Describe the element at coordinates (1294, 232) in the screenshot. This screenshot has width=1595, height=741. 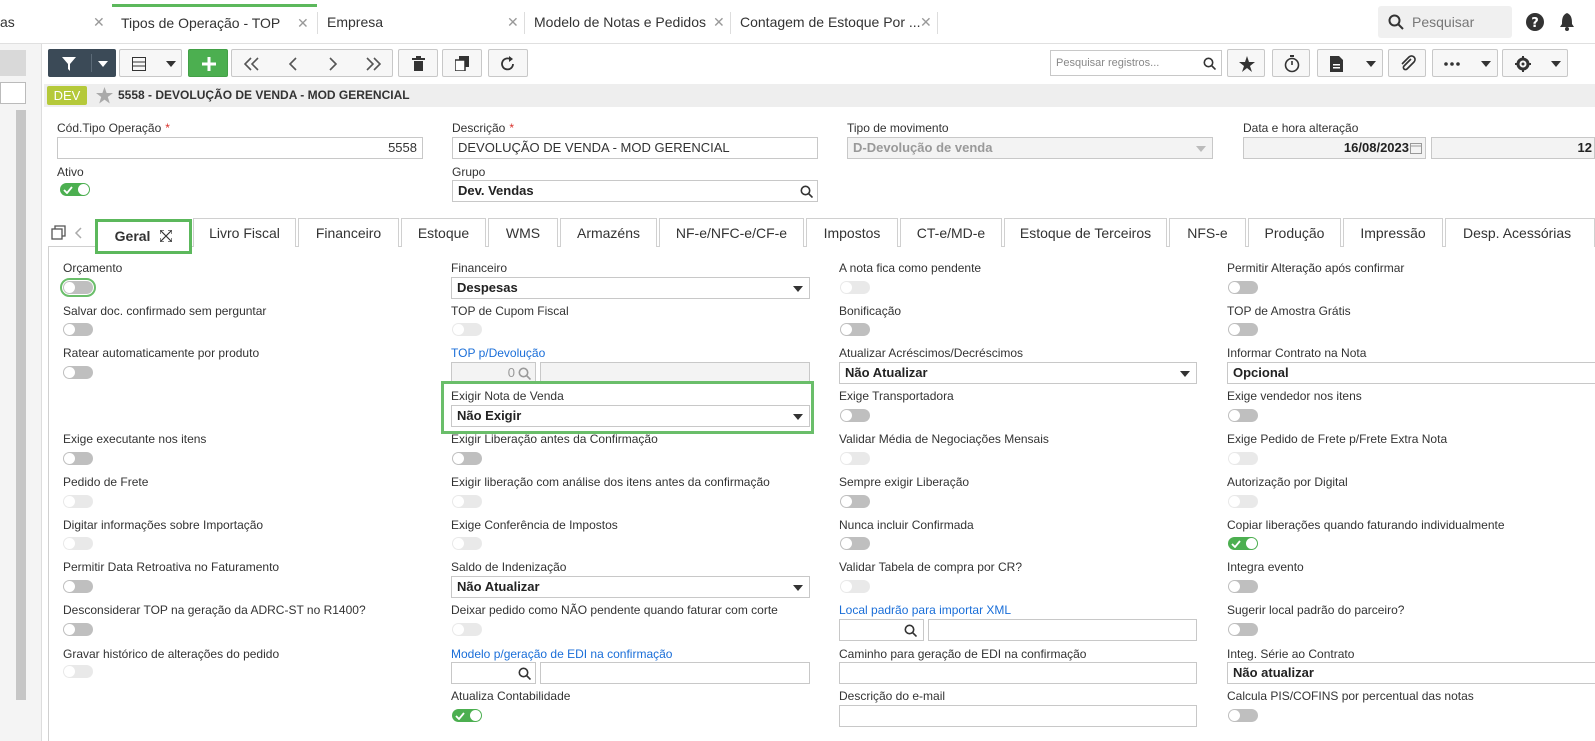
I see `tab-producao: Produção` at that location.